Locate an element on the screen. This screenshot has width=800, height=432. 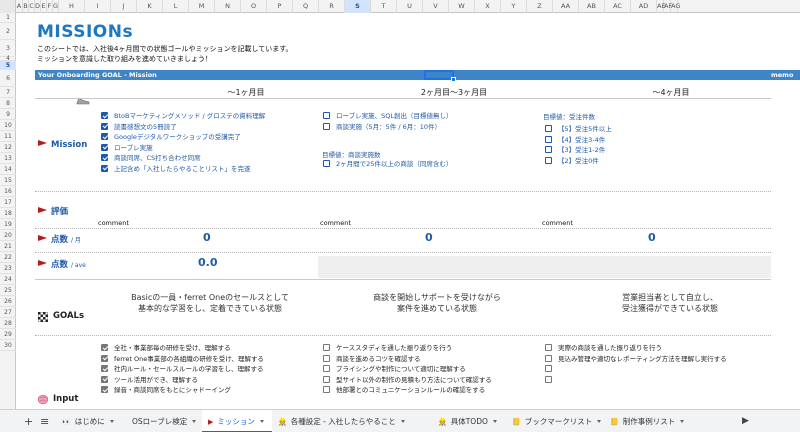
row-header-12: 12 is located at coordinates (8, 147).